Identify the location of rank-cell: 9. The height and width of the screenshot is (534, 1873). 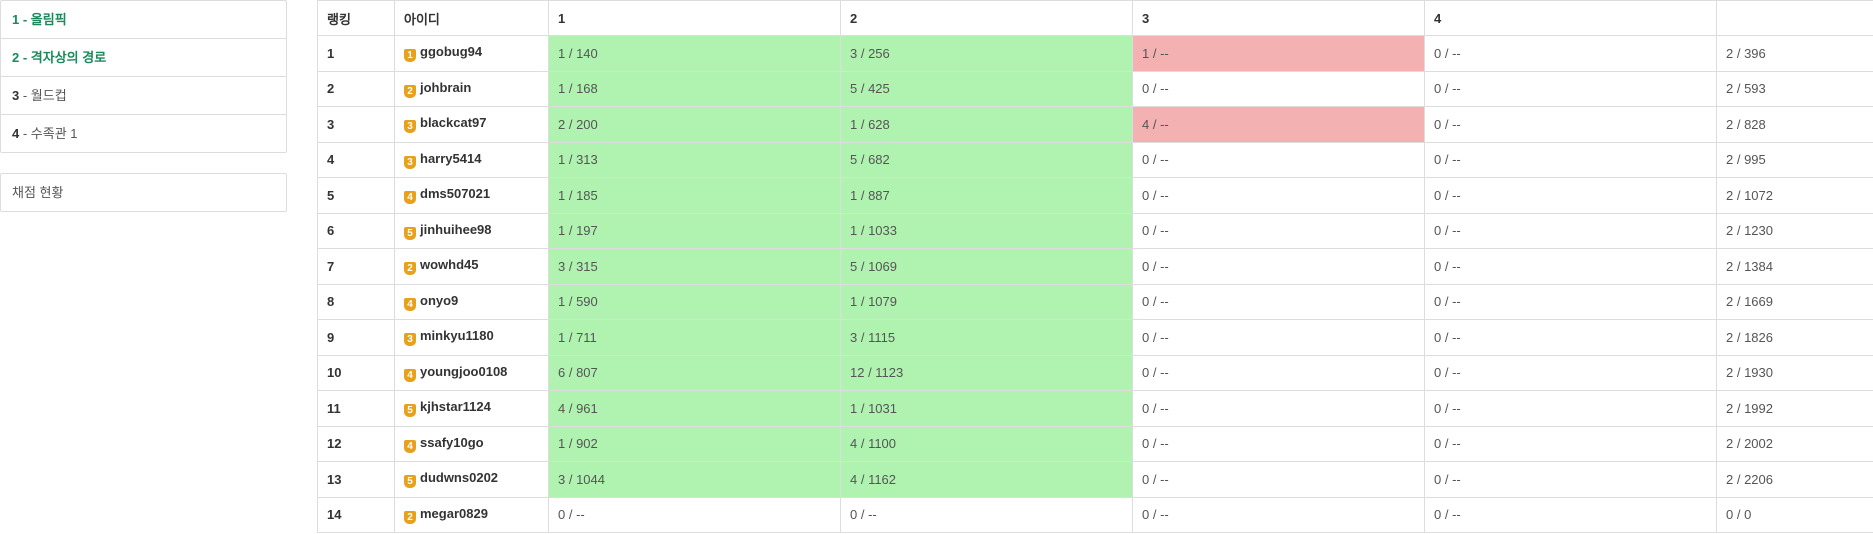
(356, 337).